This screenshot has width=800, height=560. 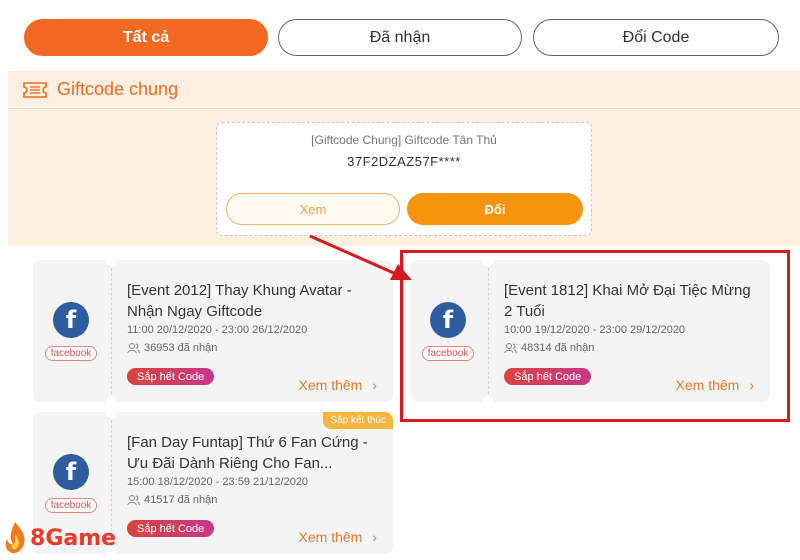 What do you see at coordinates (313, 209) in the screenshot?
I see `view-button: Xem` at bounding box center [313, 209].